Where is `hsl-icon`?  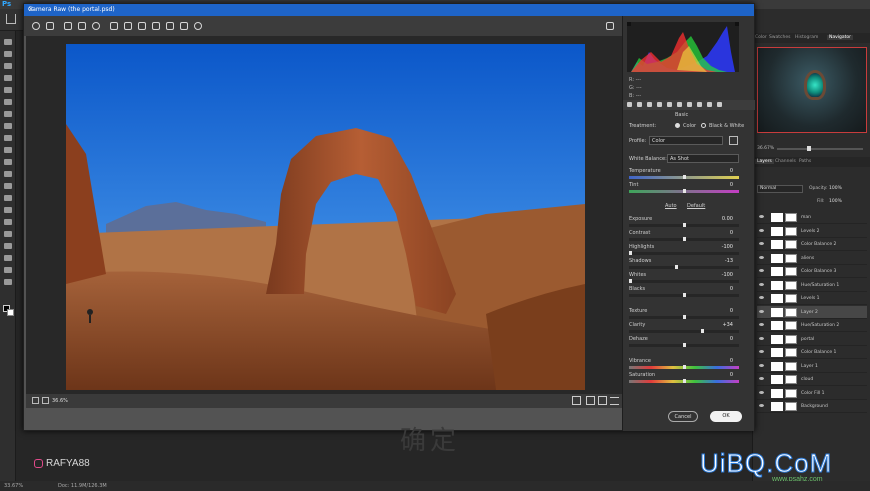
hsl-icon is located at coordinates (659, 104).